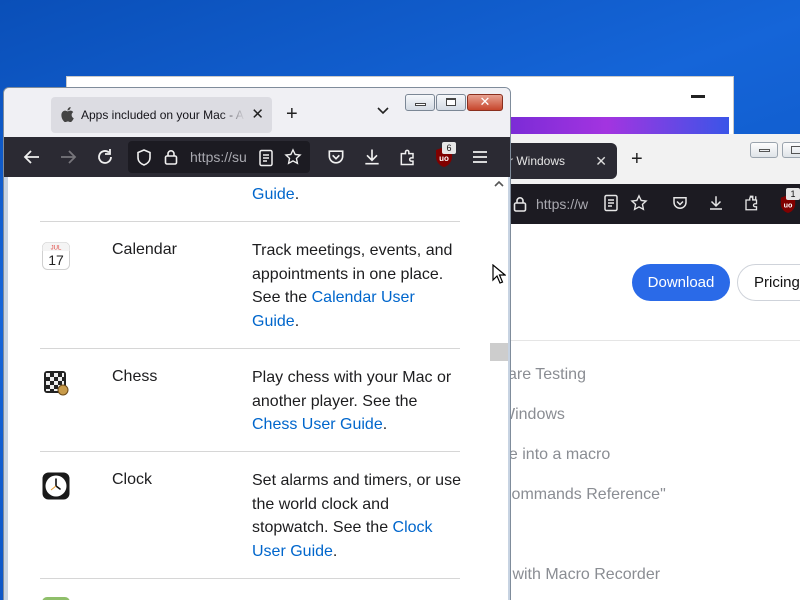 The width and height of the screenshot is (800, 600). What do you see at coordinates (499, 388) in the screenshot?
I see `vertical-scrollbar` at bounding box center [499, 388].